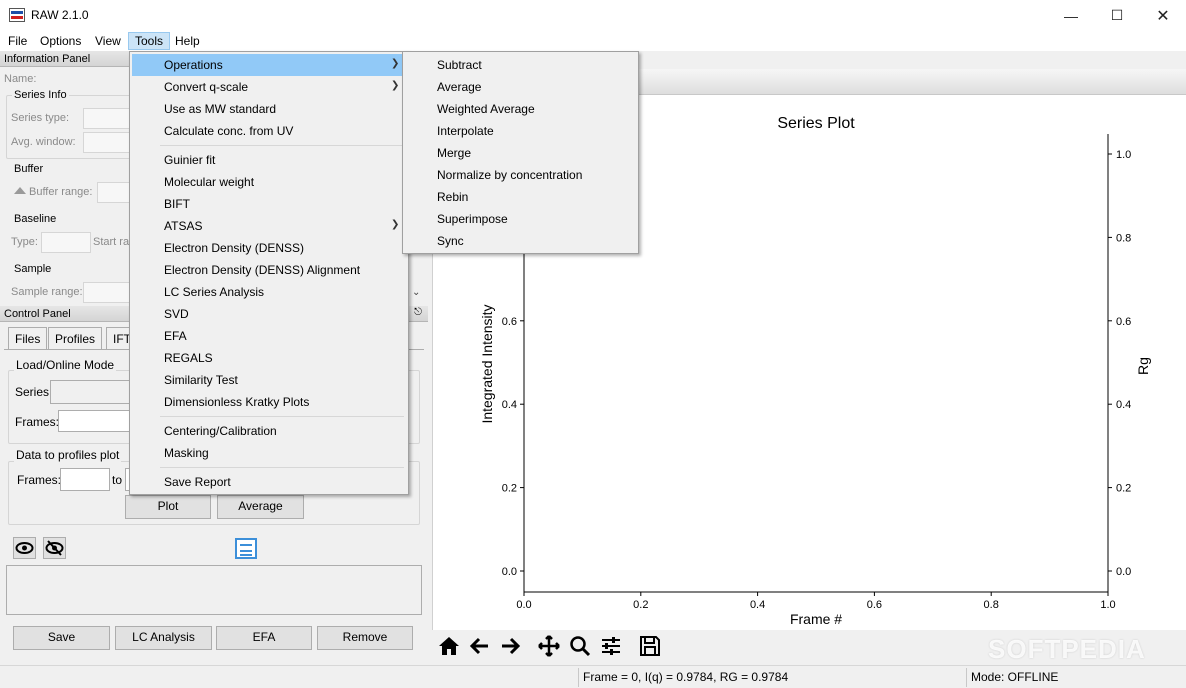 The width and height of the screenshot is (1186, 688). I want to click on forward-arrow-icon, so click(510, 646).